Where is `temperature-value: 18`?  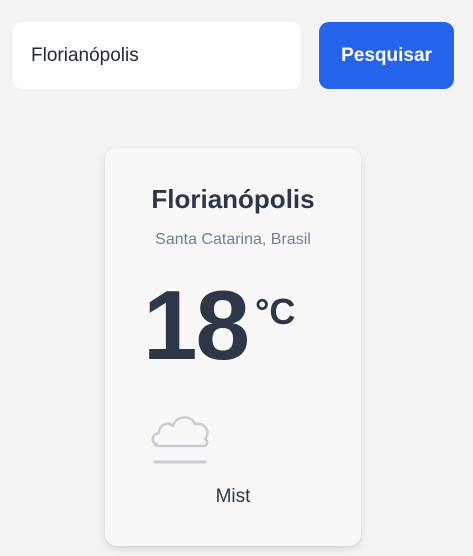 temperature-value: 18 is located at coordinates (196, 325).